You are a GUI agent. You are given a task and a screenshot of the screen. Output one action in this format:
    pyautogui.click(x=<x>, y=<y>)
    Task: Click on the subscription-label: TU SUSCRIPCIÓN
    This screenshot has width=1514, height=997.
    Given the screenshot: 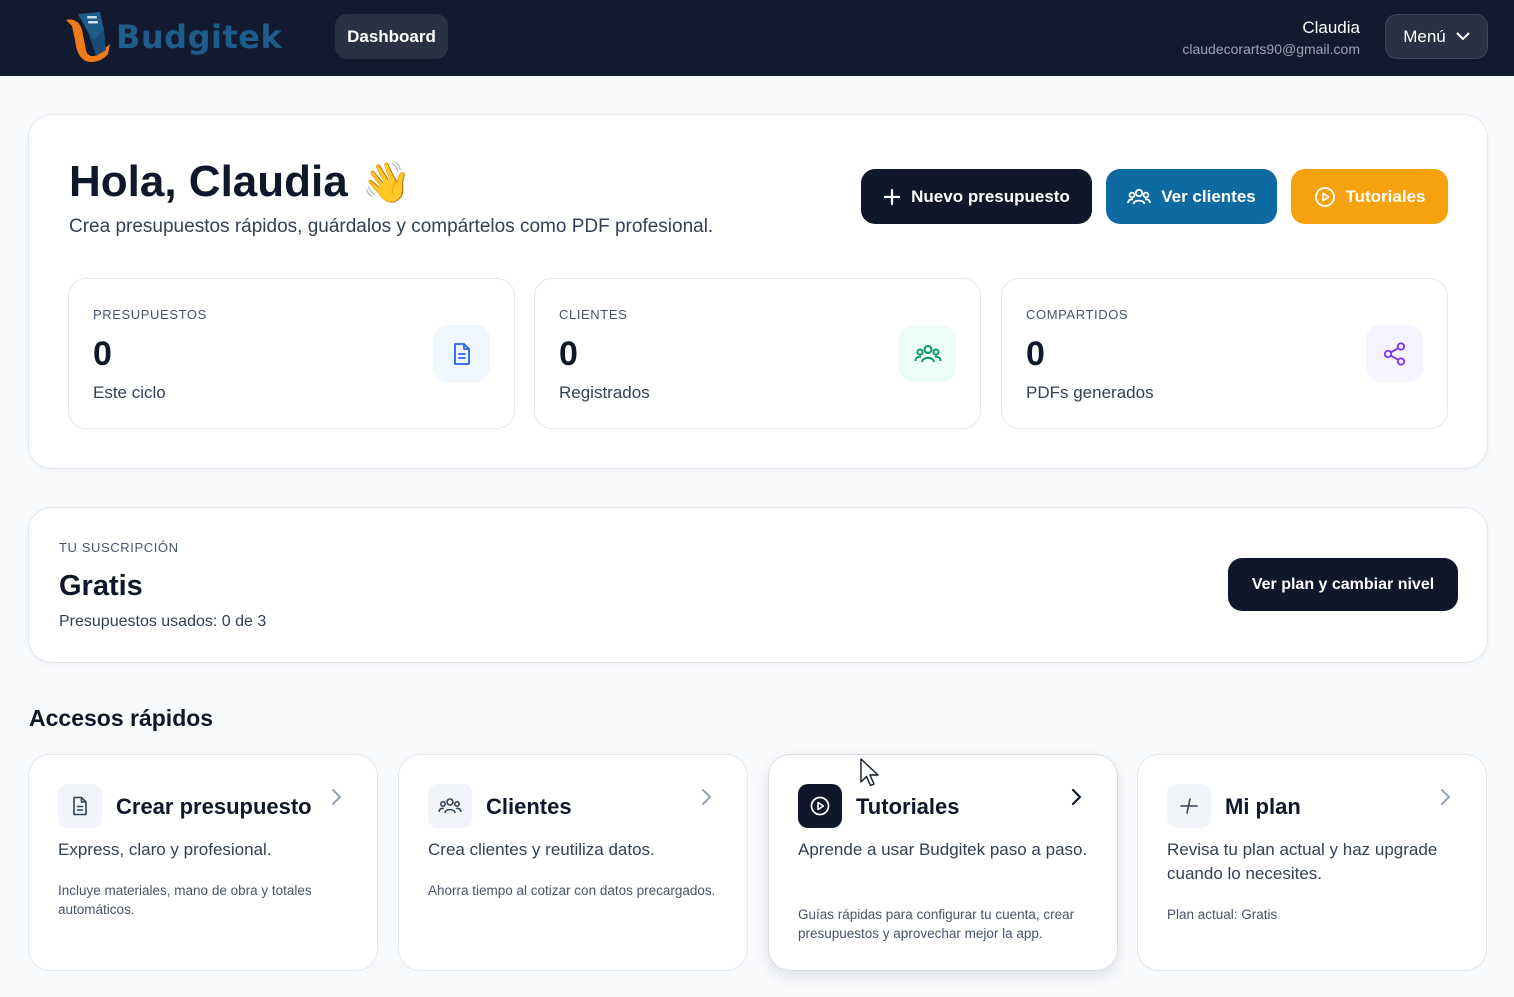 What is the action you would take?
    pyautogui.click(x=119, y=547)
    